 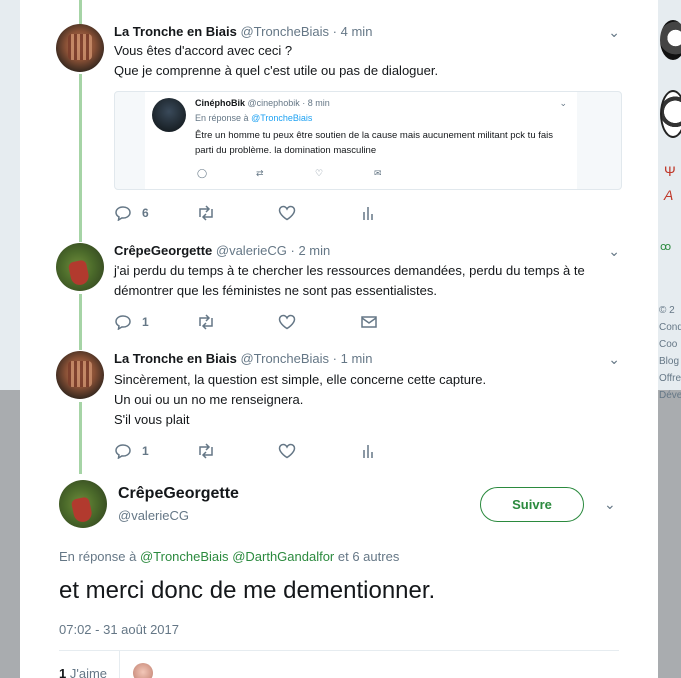 I want to click on users-icon: ꝏ, so click(x=665, y=246).